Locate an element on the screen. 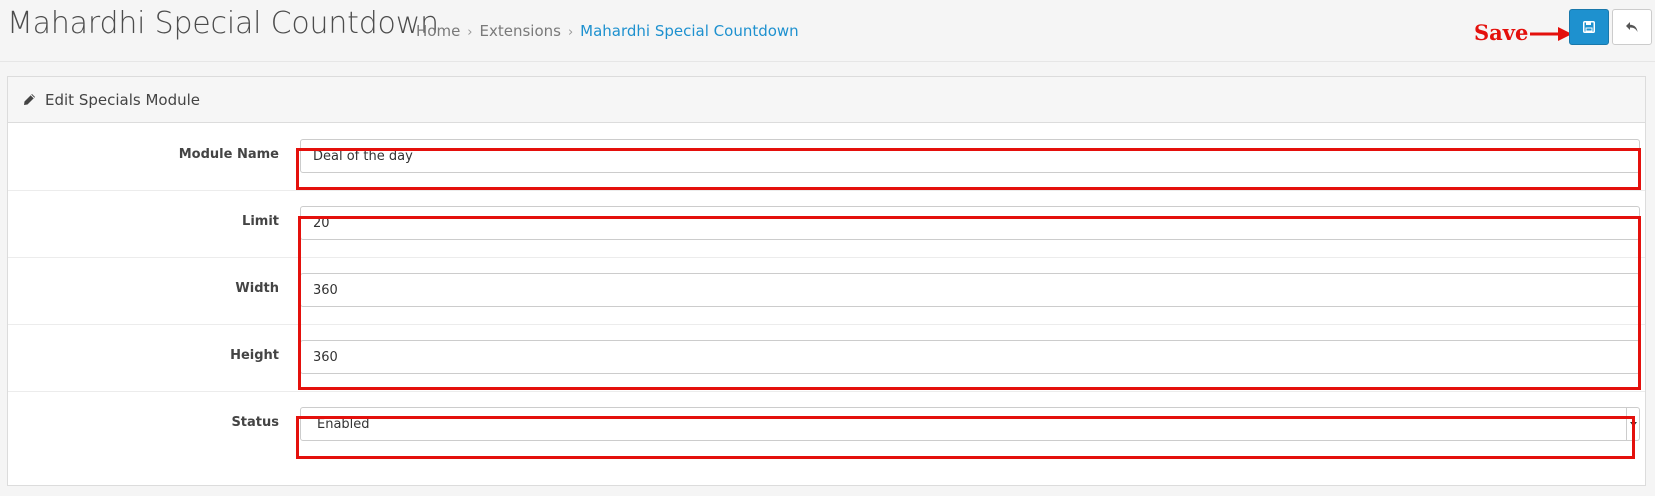 This screenshot has height=496, width=1655. module-name-input is located at coordinates (970, 156).